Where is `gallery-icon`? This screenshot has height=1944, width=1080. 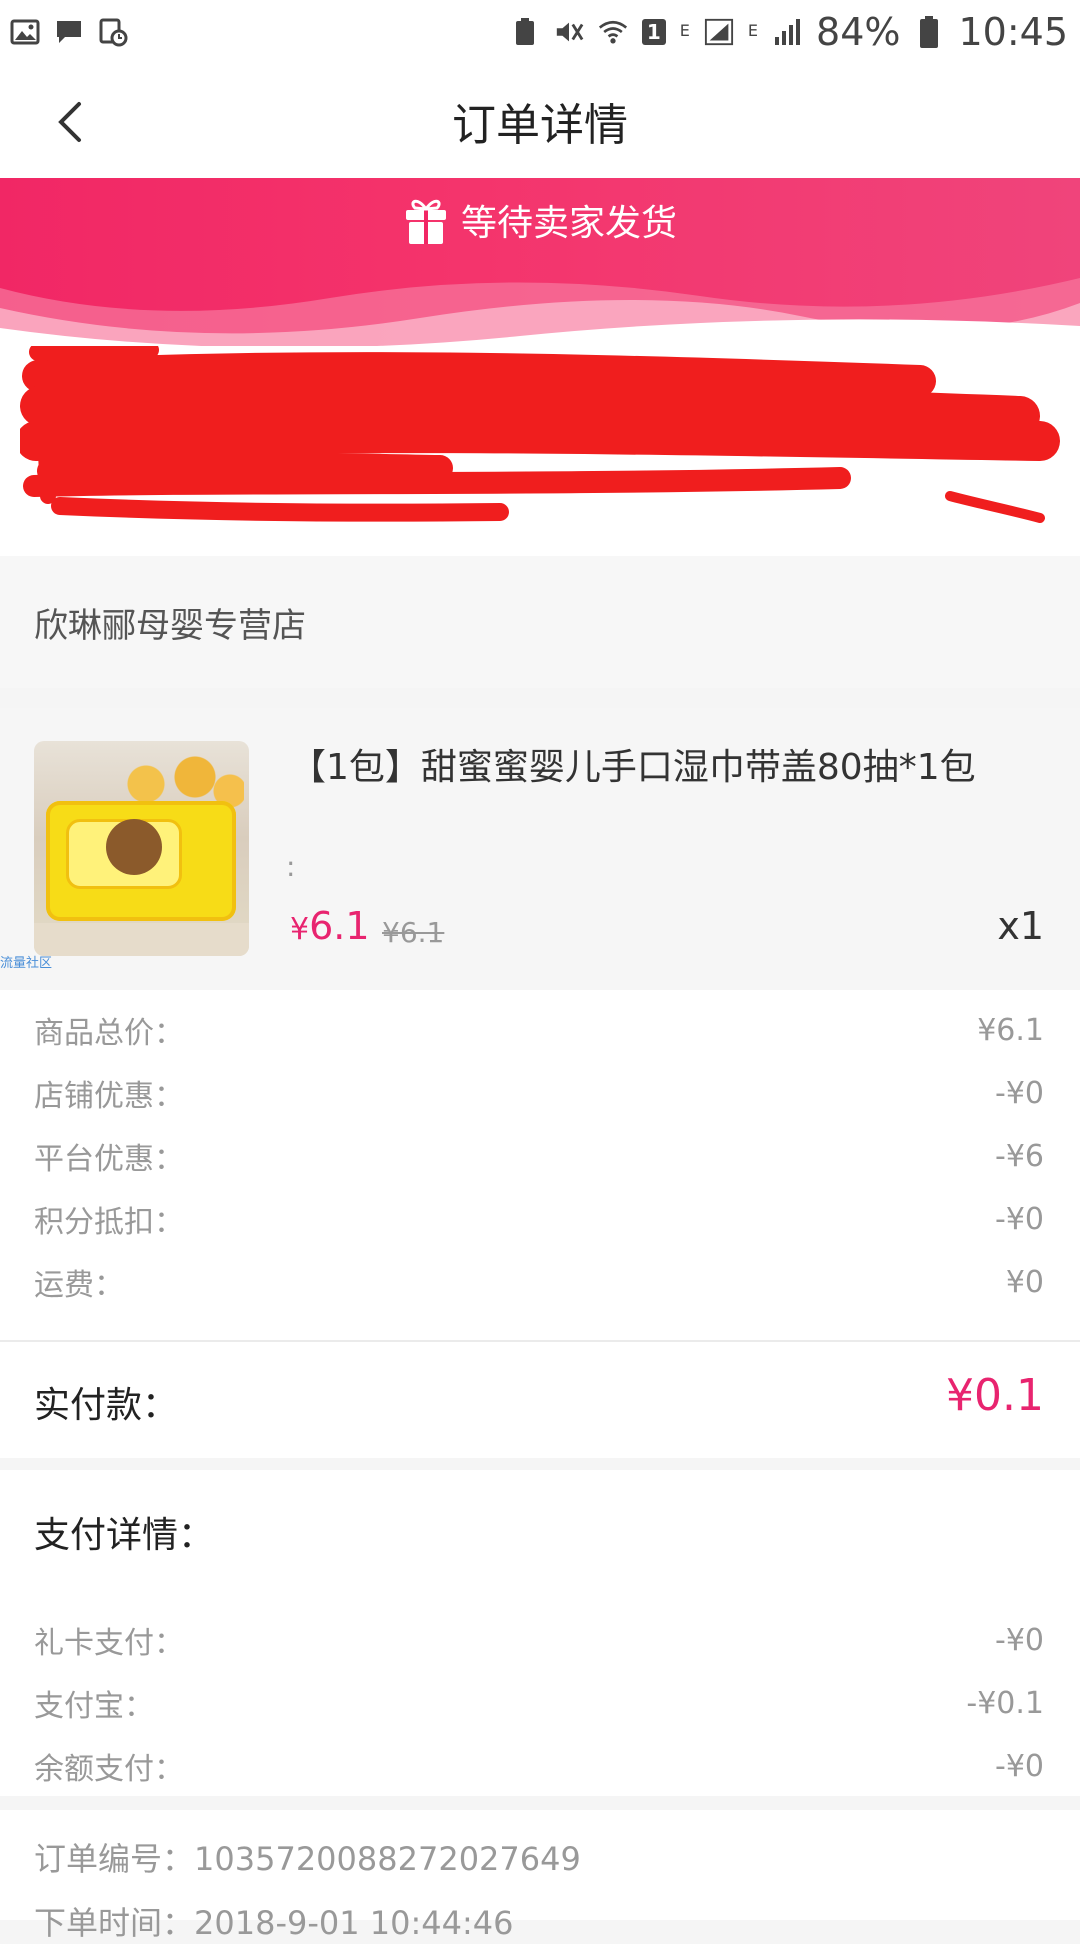 gallery-icon is located at coordinates (25, 32).